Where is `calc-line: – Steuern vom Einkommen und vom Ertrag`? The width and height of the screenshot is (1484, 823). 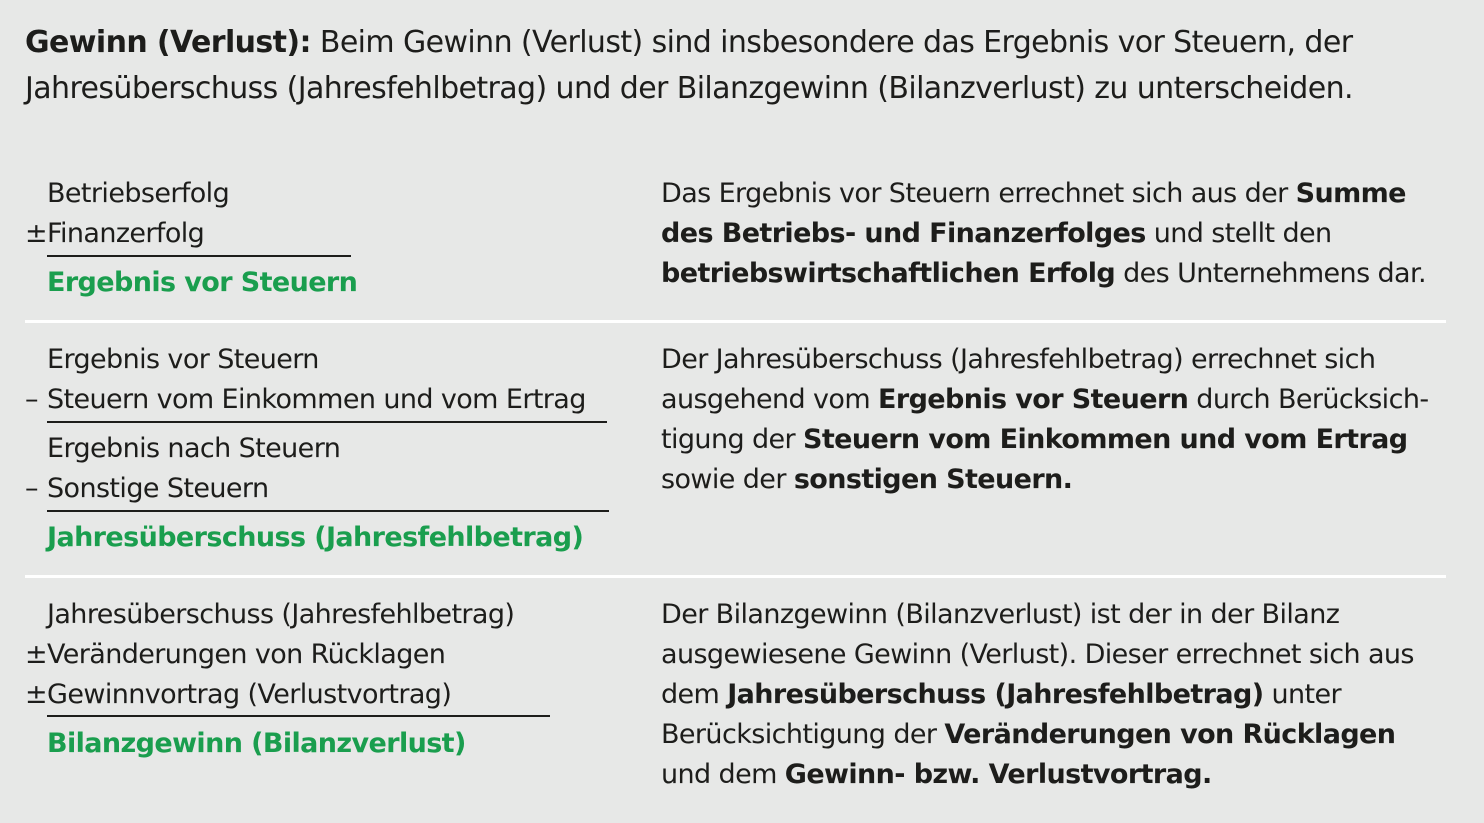
calc-line: – Steuern vom Einkommen und vom Ertrag is located at coordinates (305, 400).